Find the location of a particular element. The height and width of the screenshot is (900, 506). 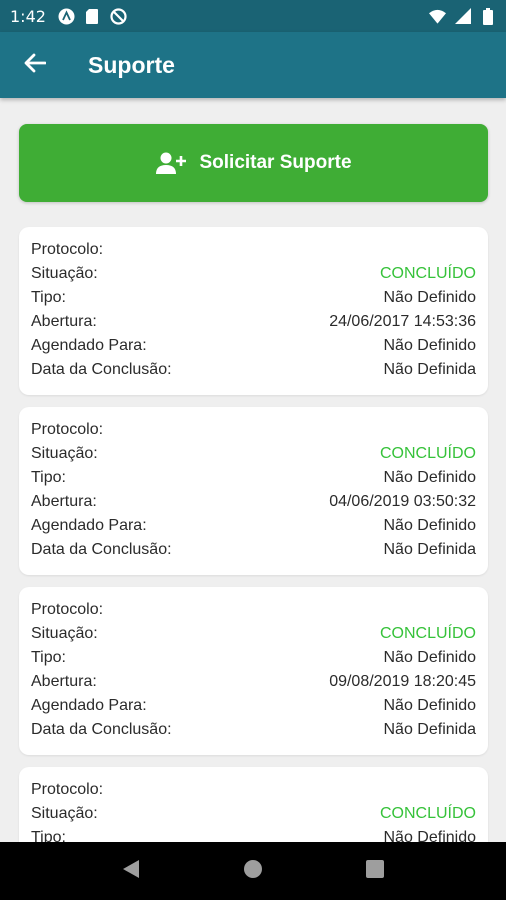

notification-icons is located at coordinates (92, 16).